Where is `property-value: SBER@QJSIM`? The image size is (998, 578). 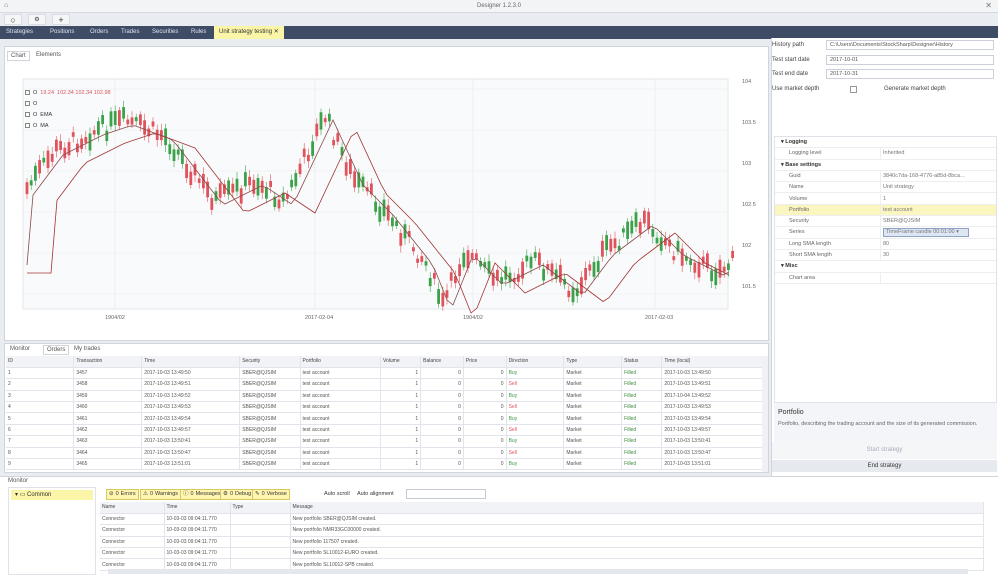
property-value: SBER@QJSIM is located at coordinates (901, 221).